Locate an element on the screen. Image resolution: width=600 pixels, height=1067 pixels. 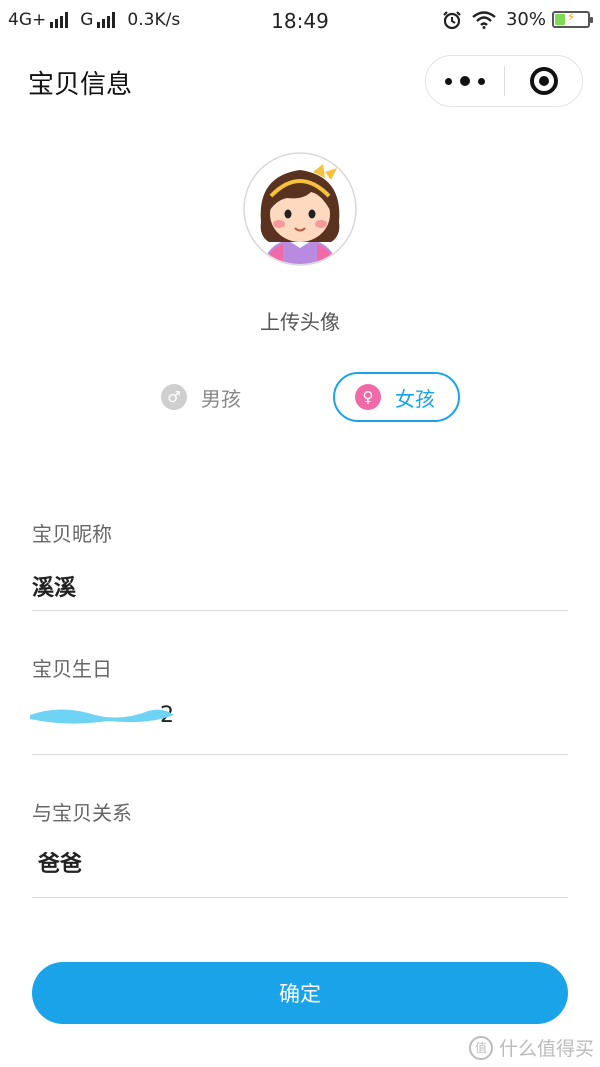
relation-input: 爸爸 is located at coordinates (60, 862).